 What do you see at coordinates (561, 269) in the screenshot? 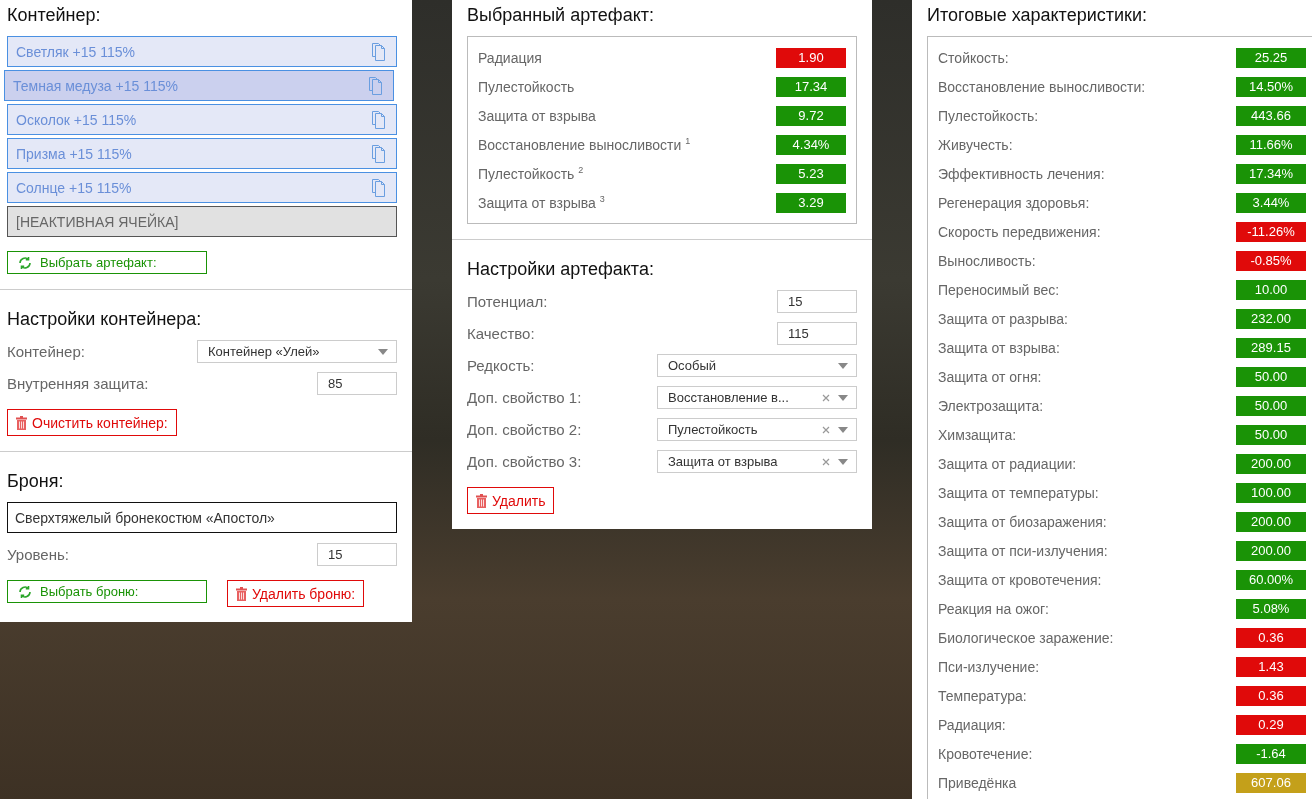
I see `section-title: Настройки артефакта:` at bounding box center [561, 269].